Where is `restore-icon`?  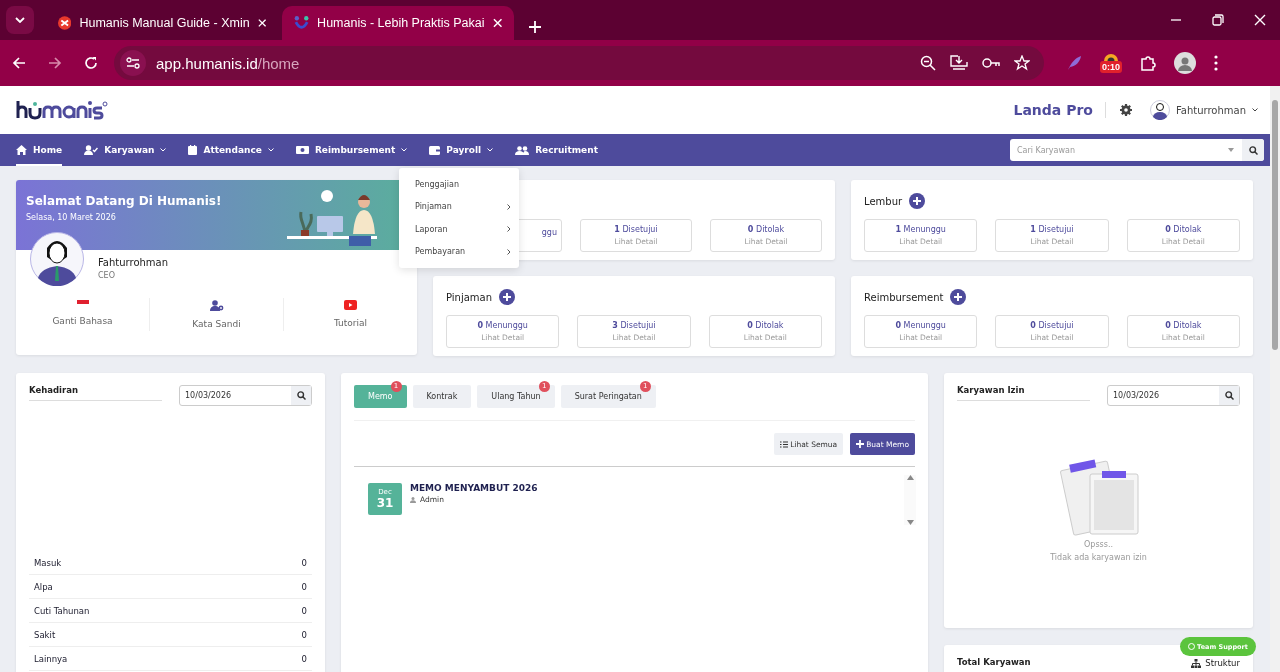 restore-icon is located at coordinates (1218, 20).